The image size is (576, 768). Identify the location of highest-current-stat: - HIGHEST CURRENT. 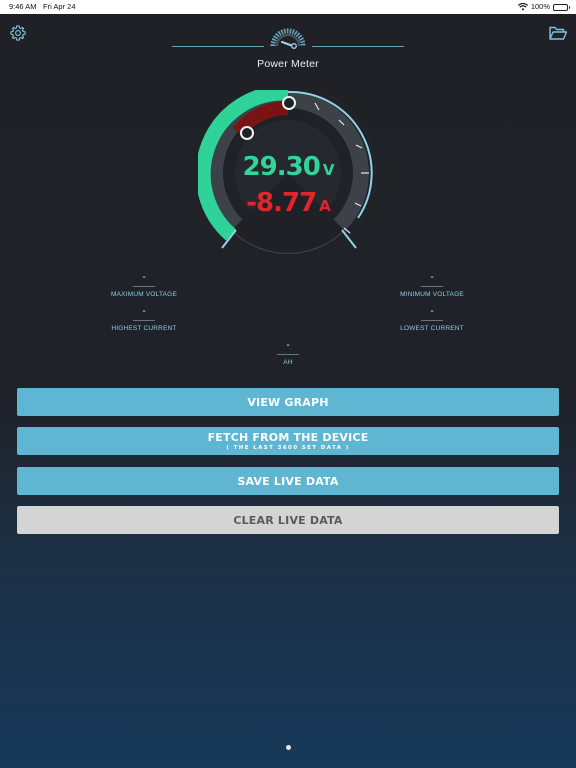
(144, 319).